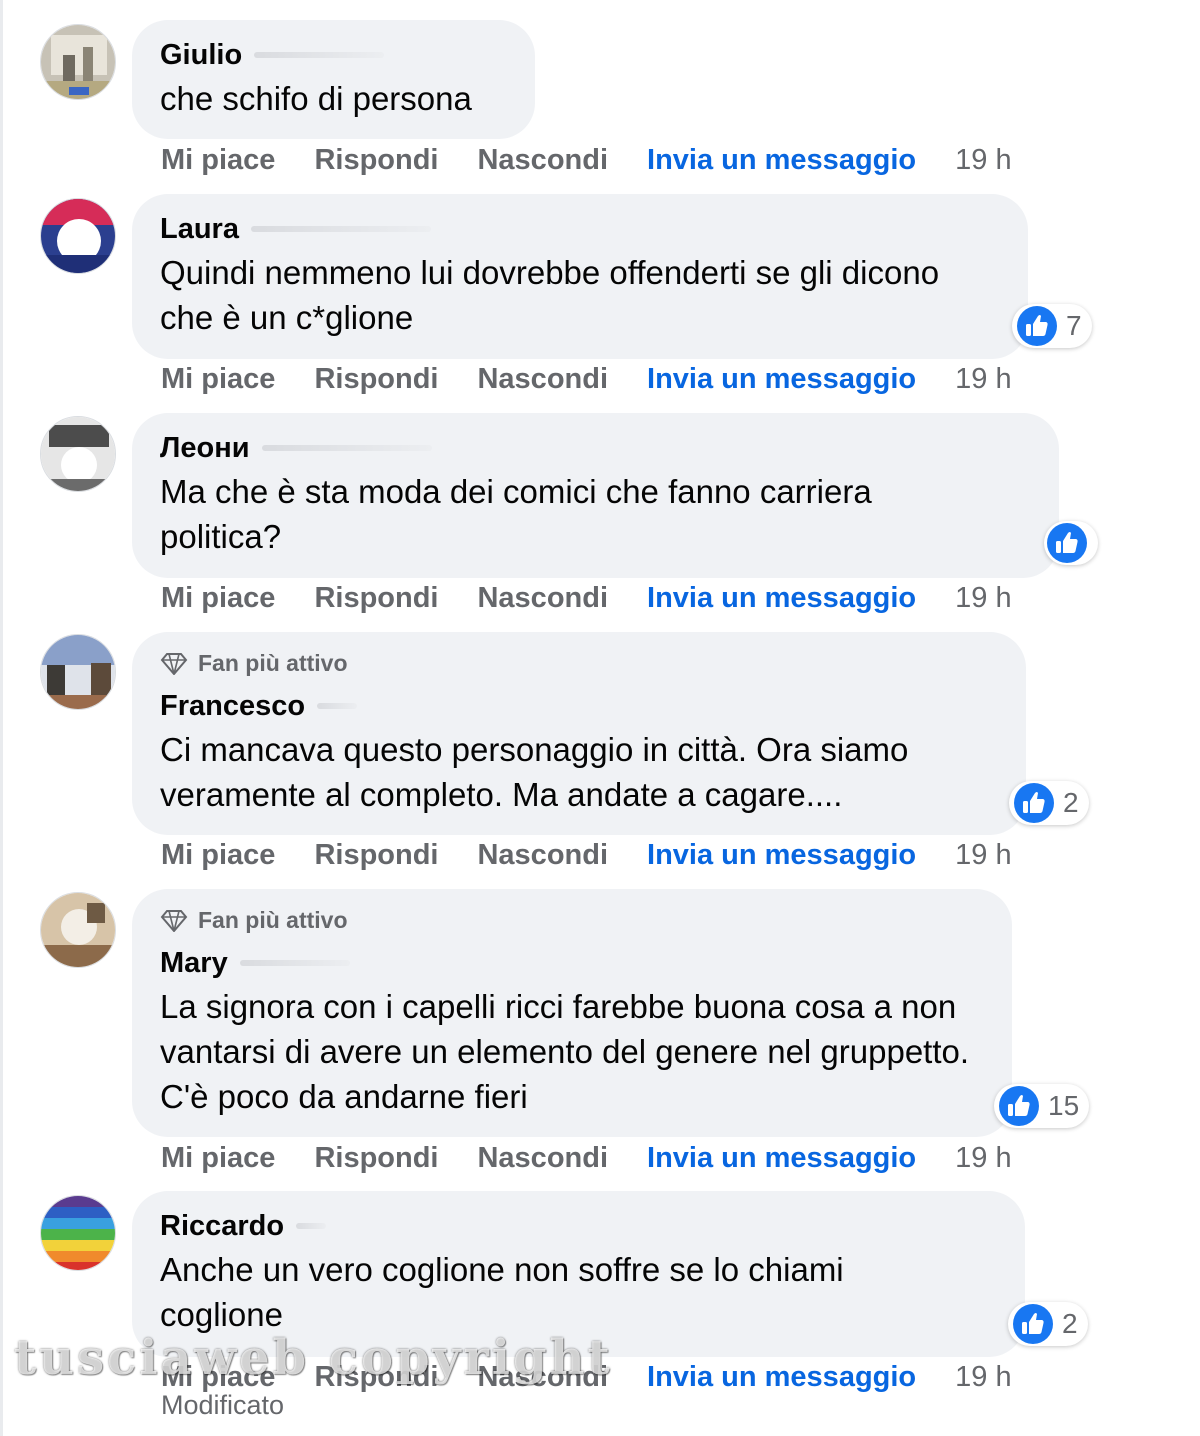 Image resolution: width=1200 pixels, height=1436 pixels. What do you see at coordinates (1074, 325) in the screenshot?
I see `like-count: 7` at bounding box center [1074, 325].